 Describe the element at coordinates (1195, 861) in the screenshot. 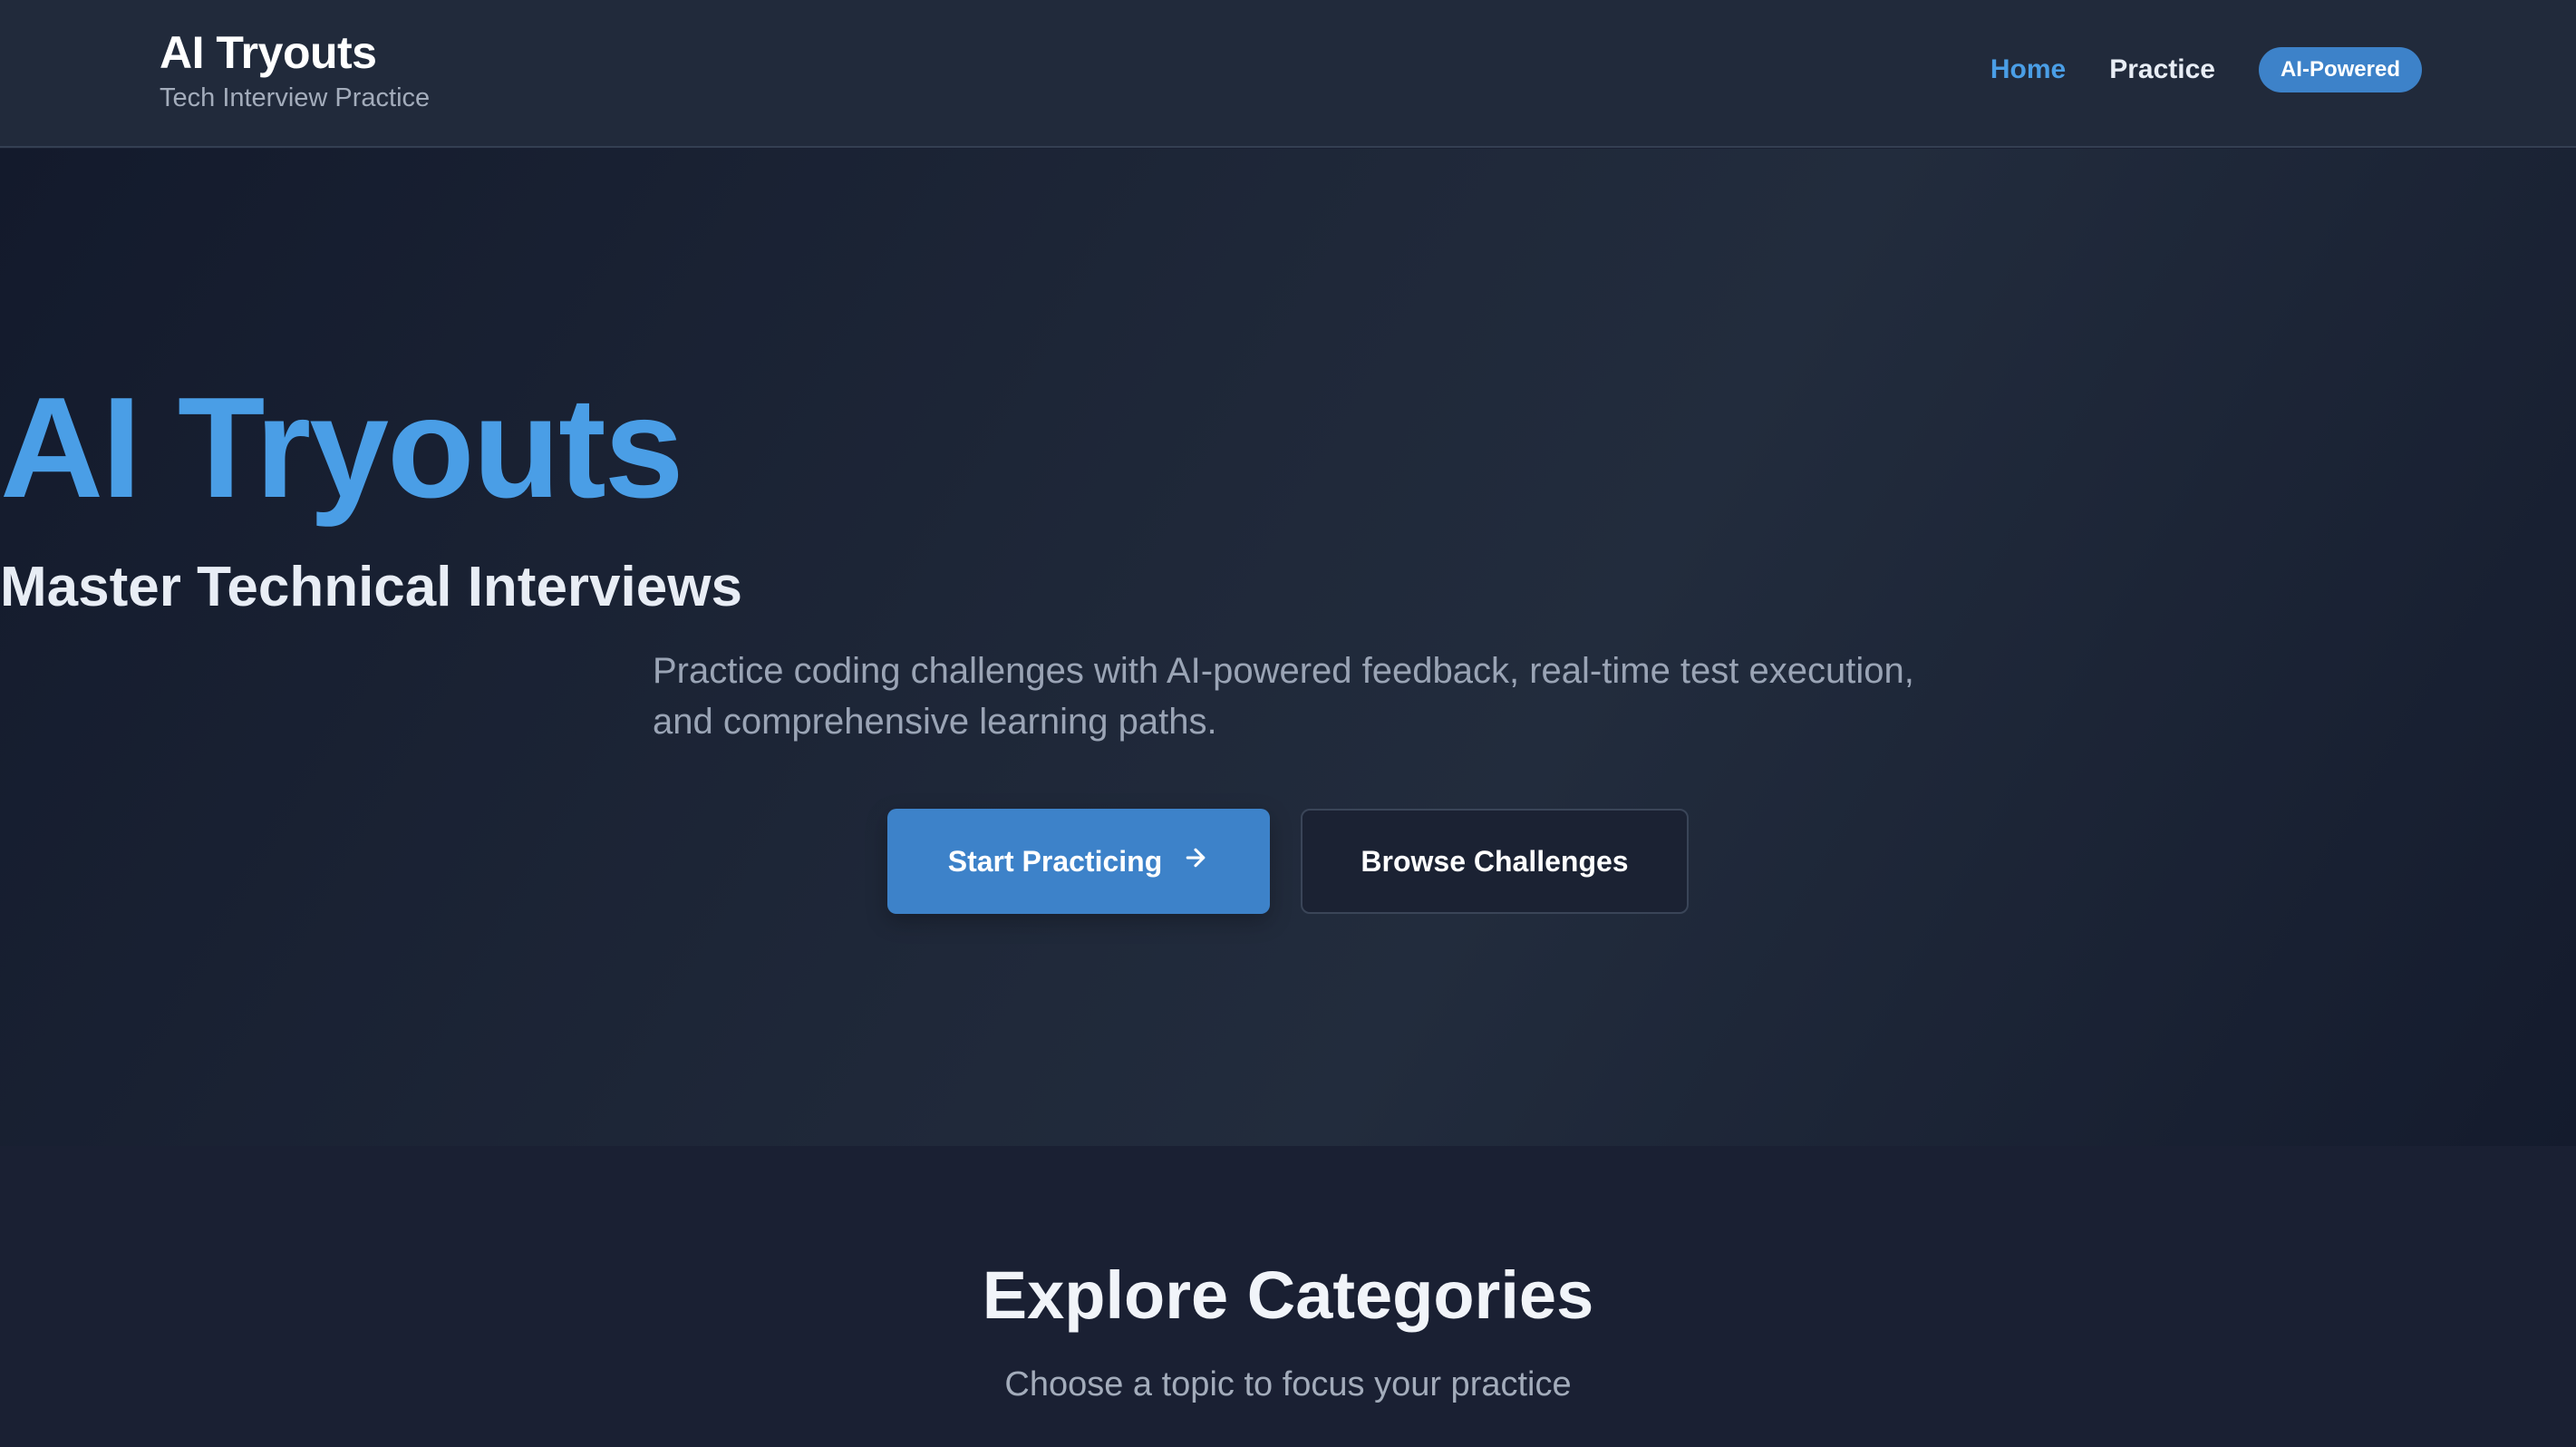

I see `arrow-right-icon` at that location.